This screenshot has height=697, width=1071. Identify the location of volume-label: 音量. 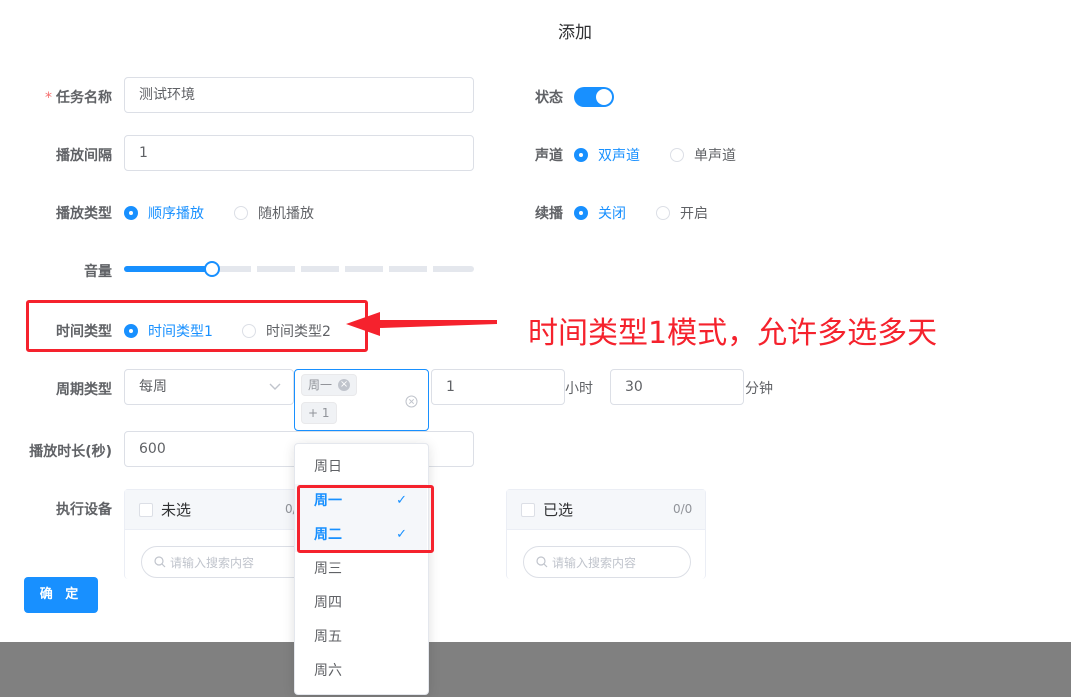
(98, 272).